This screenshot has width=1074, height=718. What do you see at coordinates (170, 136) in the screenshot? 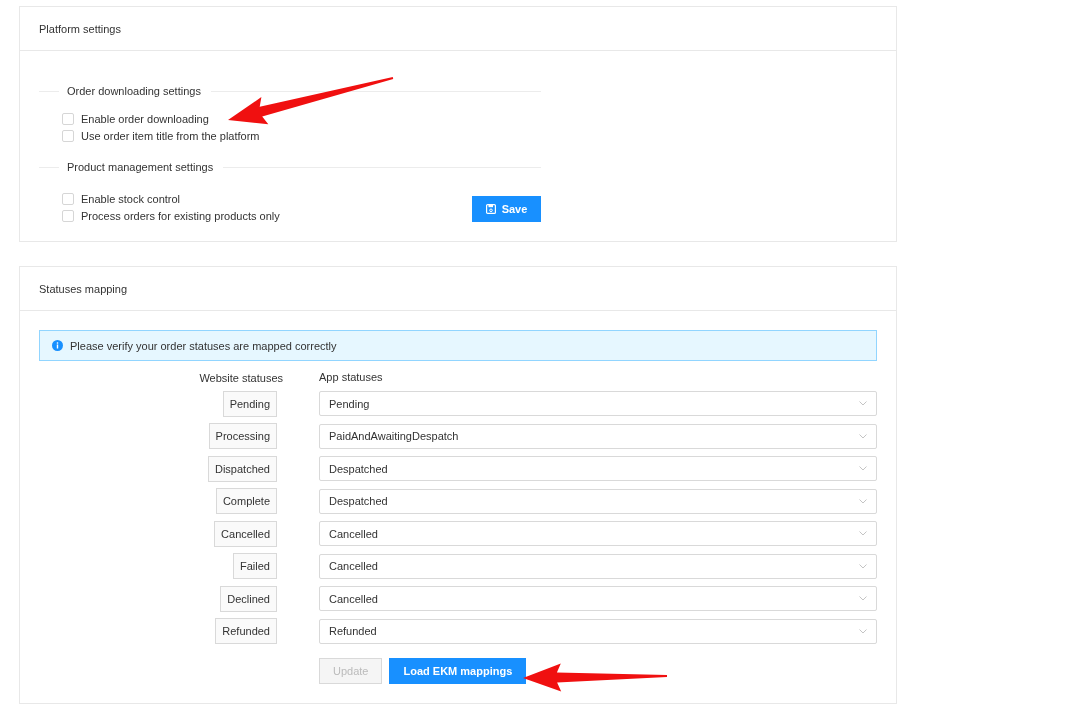
I see `checkbox-label: Use order item title from the platform` at bounding box center [170, 136].